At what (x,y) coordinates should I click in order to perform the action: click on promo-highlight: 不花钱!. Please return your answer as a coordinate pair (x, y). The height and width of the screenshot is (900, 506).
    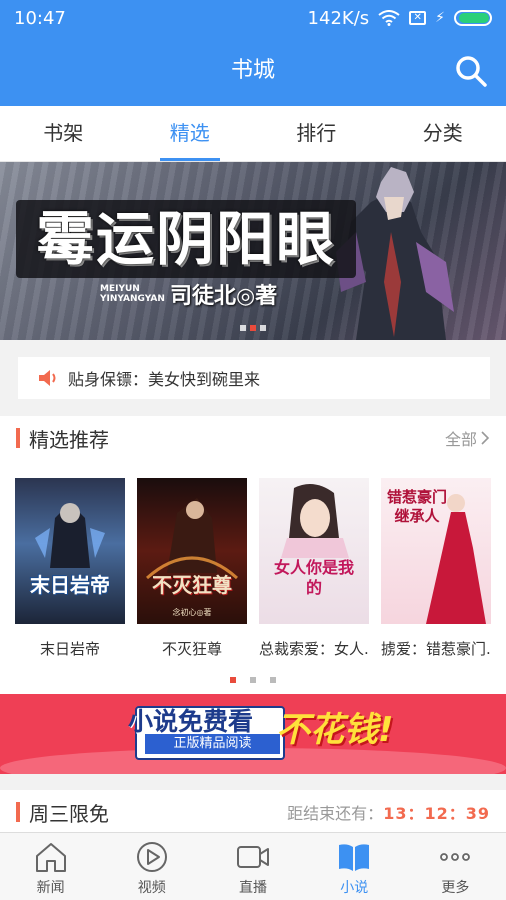
    Looking at the image, I should click on (335, 730).